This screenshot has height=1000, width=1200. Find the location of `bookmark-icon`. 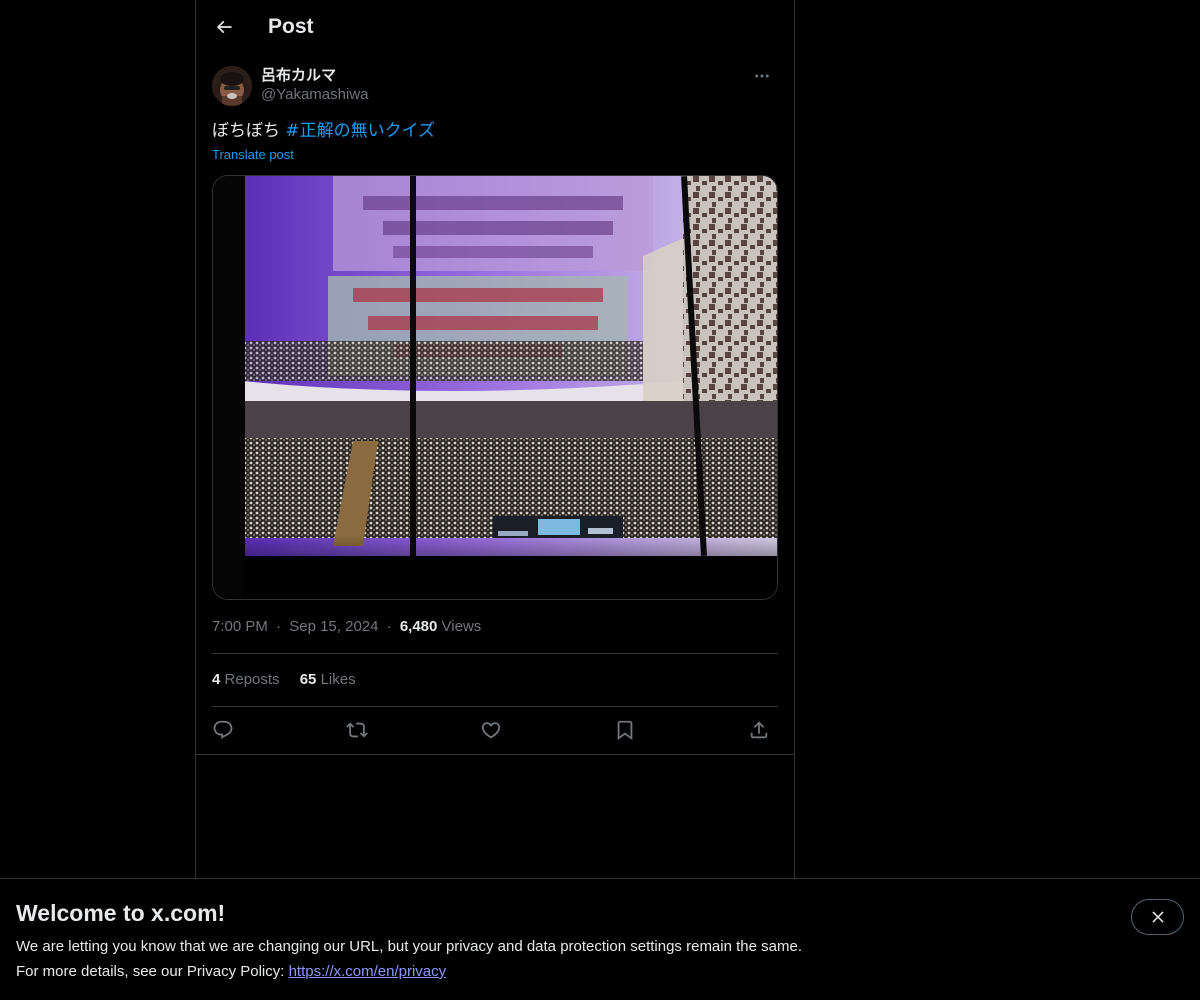

bookmark-icon is located at coordinates (625, 730).